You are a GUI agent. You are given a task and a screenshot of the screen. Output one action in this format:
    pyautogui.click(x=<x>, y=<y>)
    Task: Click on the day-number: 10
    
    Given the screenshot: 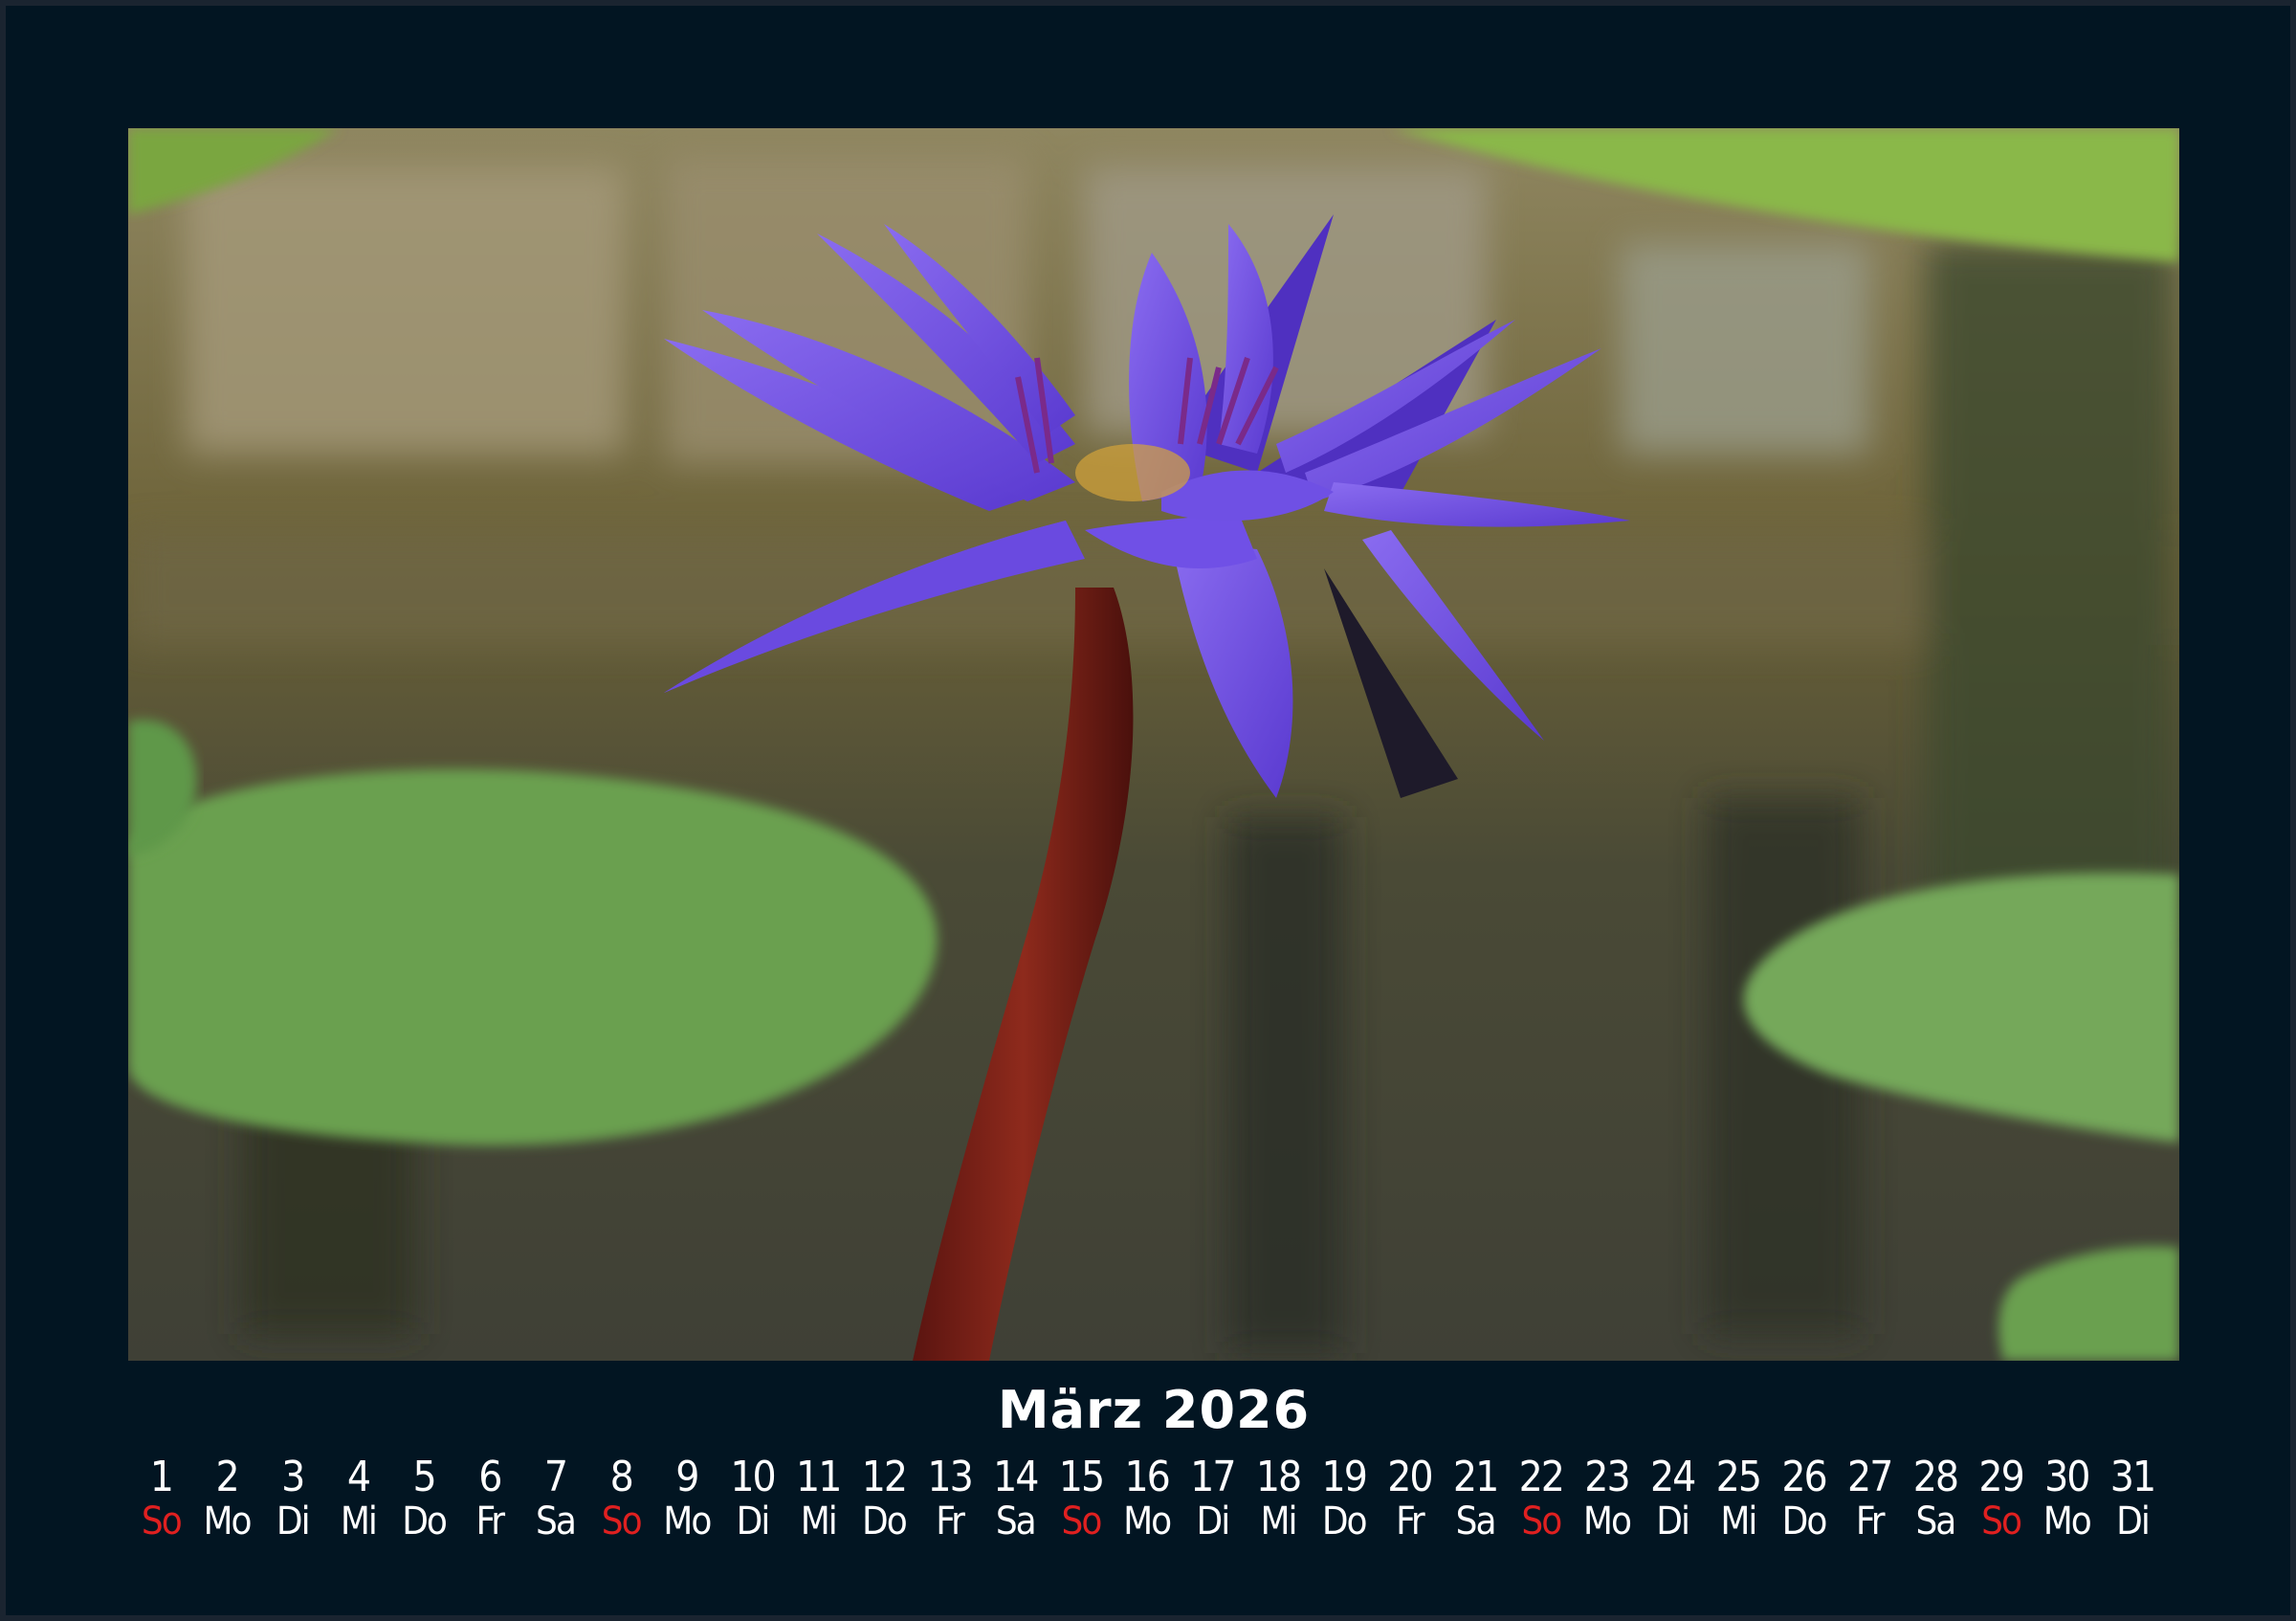 What is the action you would take?
    pyautogui.click(x=753, y=1477)
    